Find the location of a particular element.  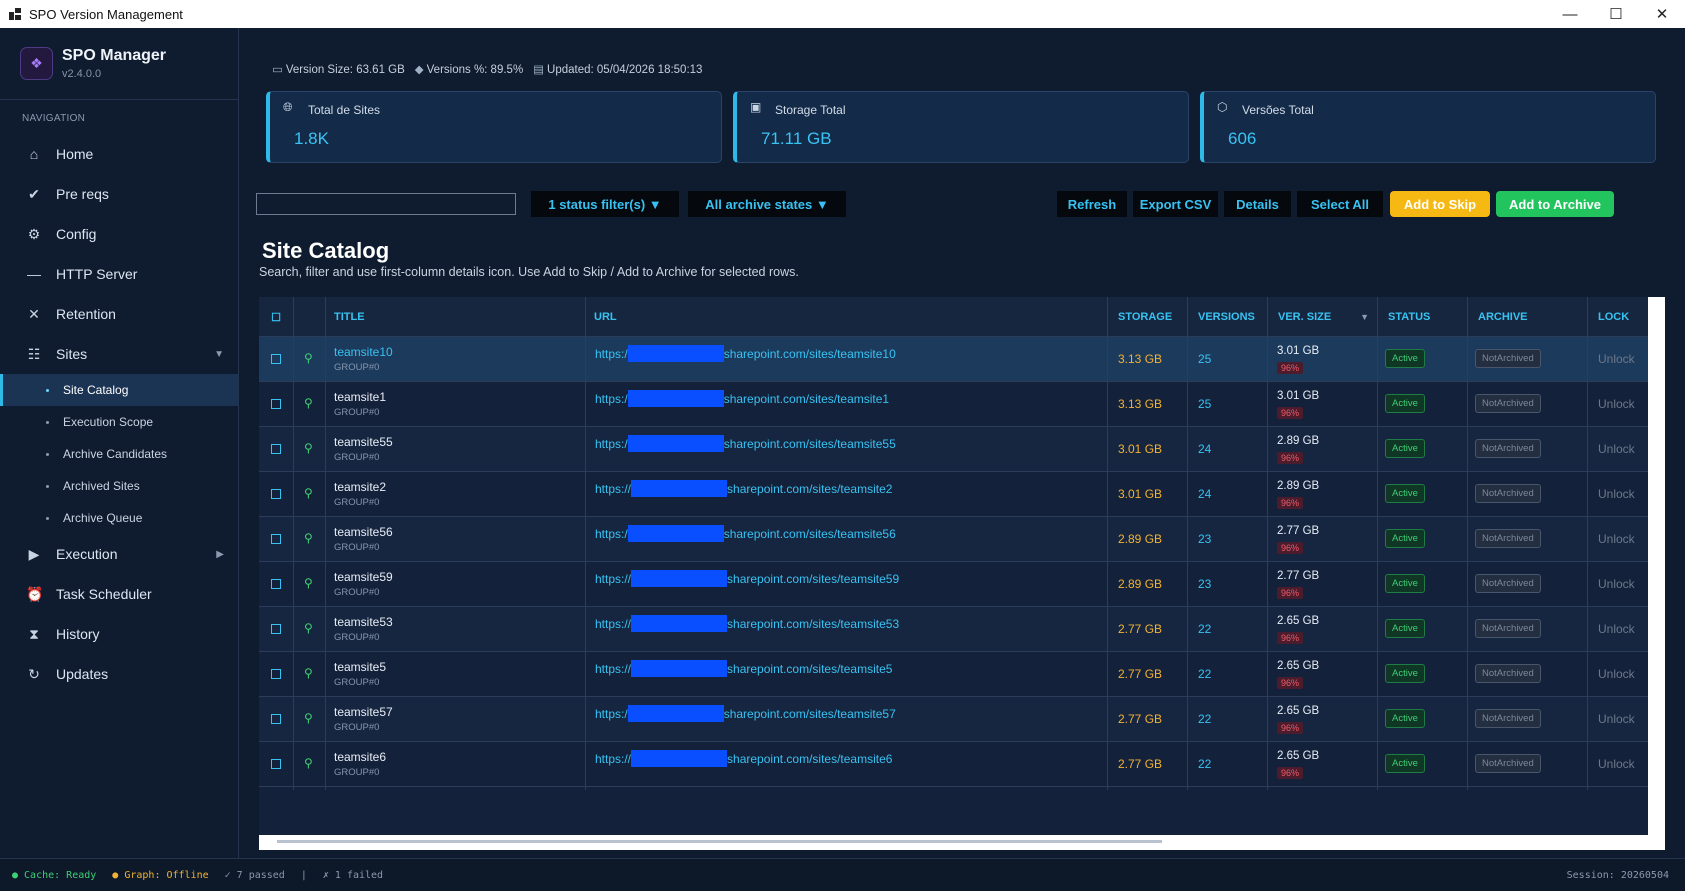

nav-item-sites: ☷ Sites ▼ is located at coordinates (119, 354).